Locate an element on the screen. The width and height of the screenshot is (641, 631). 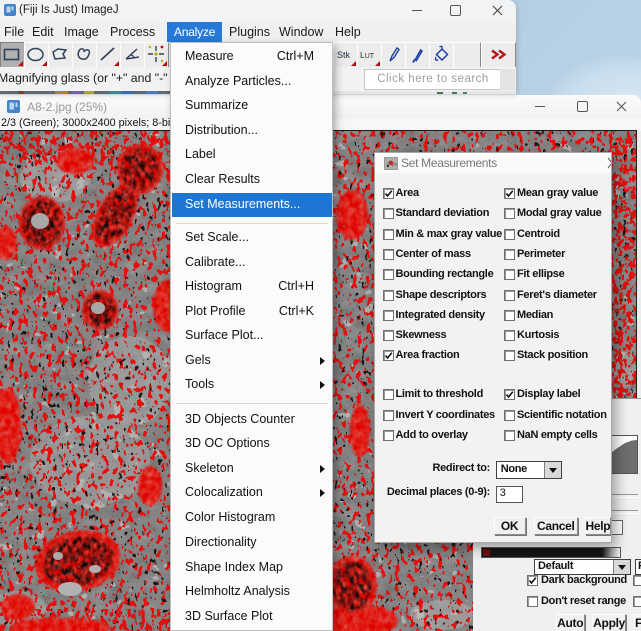
svg-text: Stk is located at coordinates (344, 55).